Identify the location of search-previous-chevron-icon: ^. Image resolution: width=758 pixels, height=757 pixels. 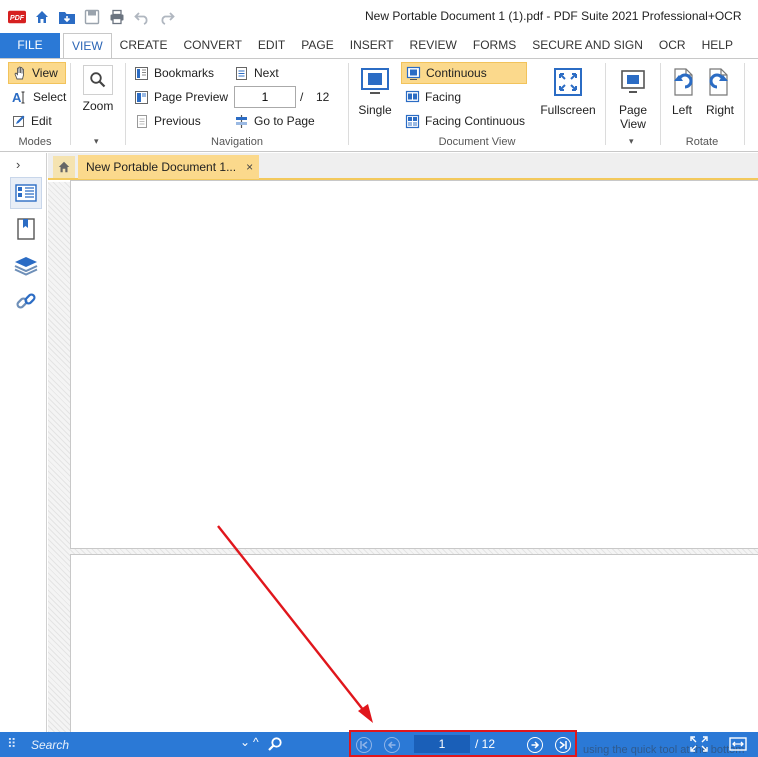
(256, 742).